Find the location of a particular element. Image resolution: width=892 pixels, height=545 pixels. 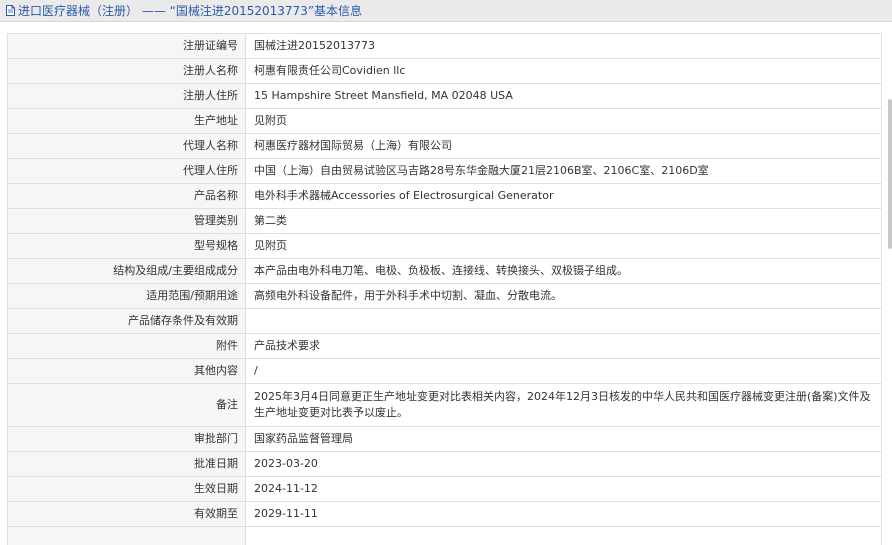

table-row: 产品储存条件及有效期 is located at coordinates (444, 321).